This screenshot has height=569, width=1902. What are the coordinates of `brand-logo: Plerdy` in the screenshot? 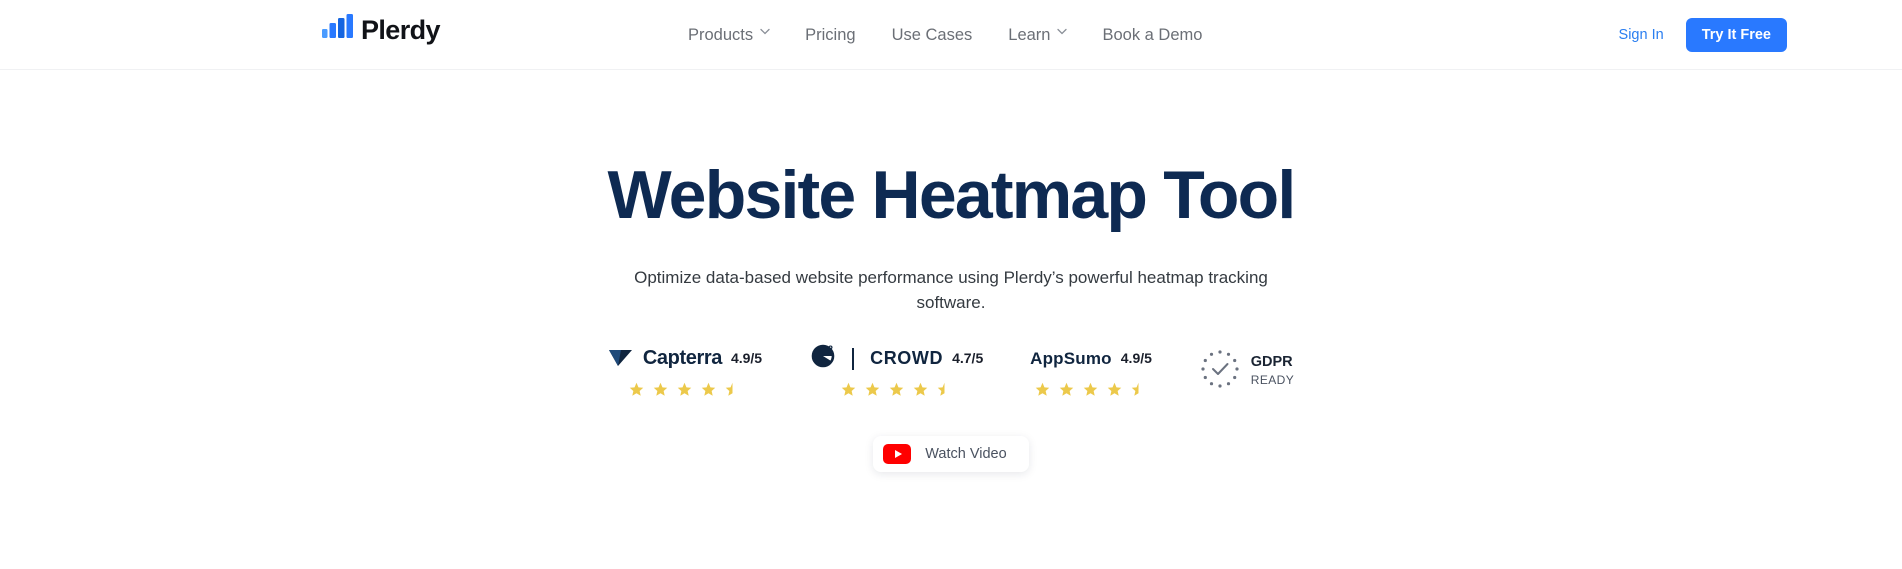 It's located at (396, 29).